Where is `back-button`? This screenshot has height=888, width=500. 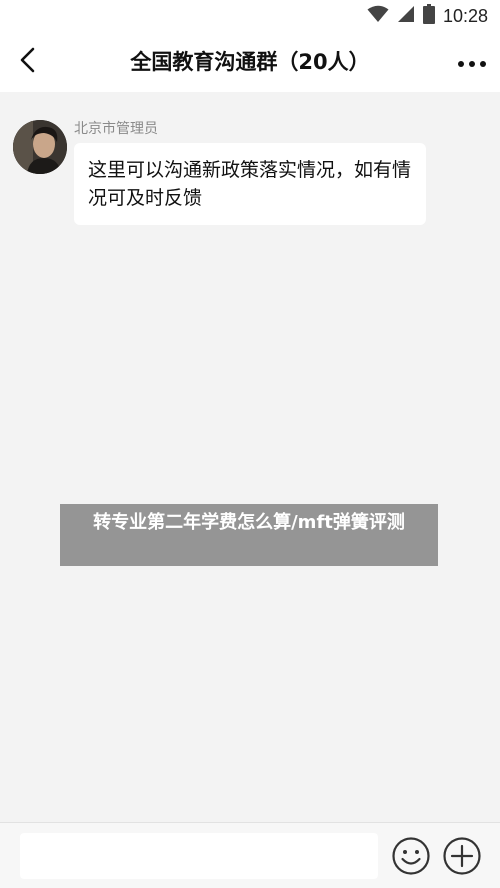 back-button is located at coordinates (28, 62).